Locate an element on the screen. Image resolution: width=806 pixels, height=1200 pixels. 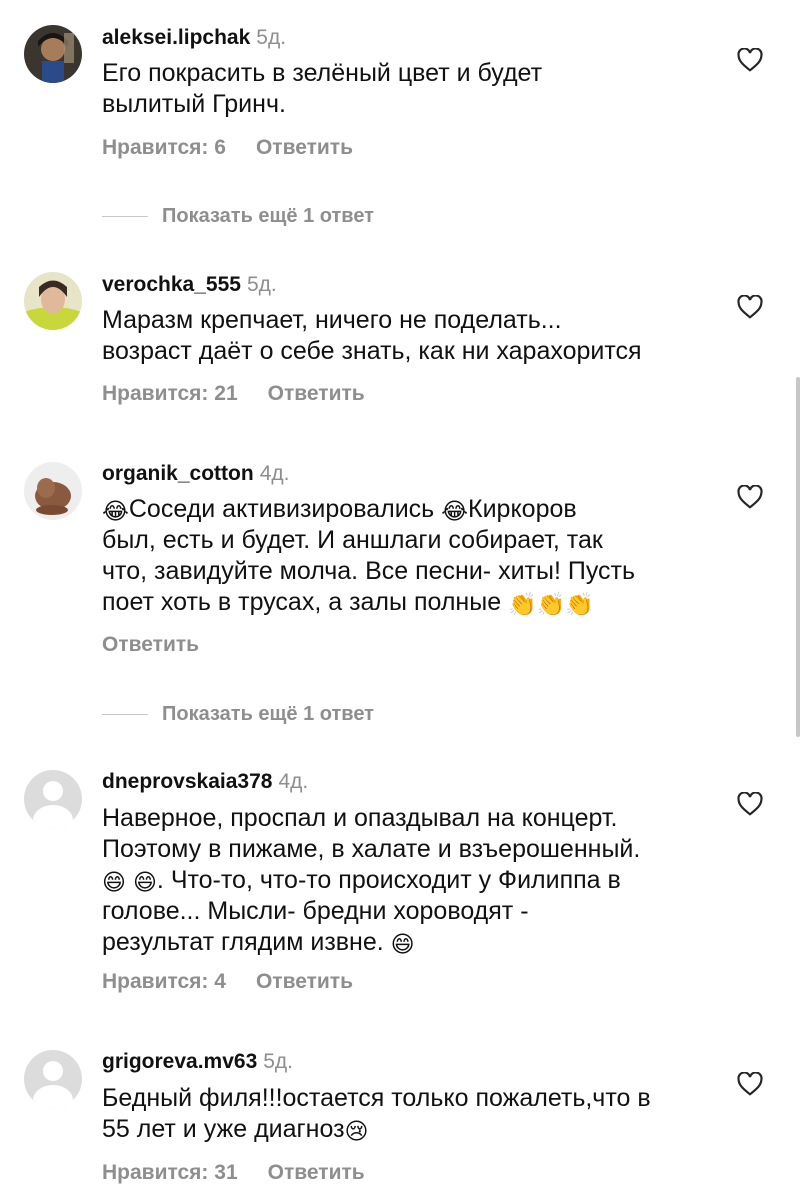
username: organik_cotton is located at coordinates (178, 473).